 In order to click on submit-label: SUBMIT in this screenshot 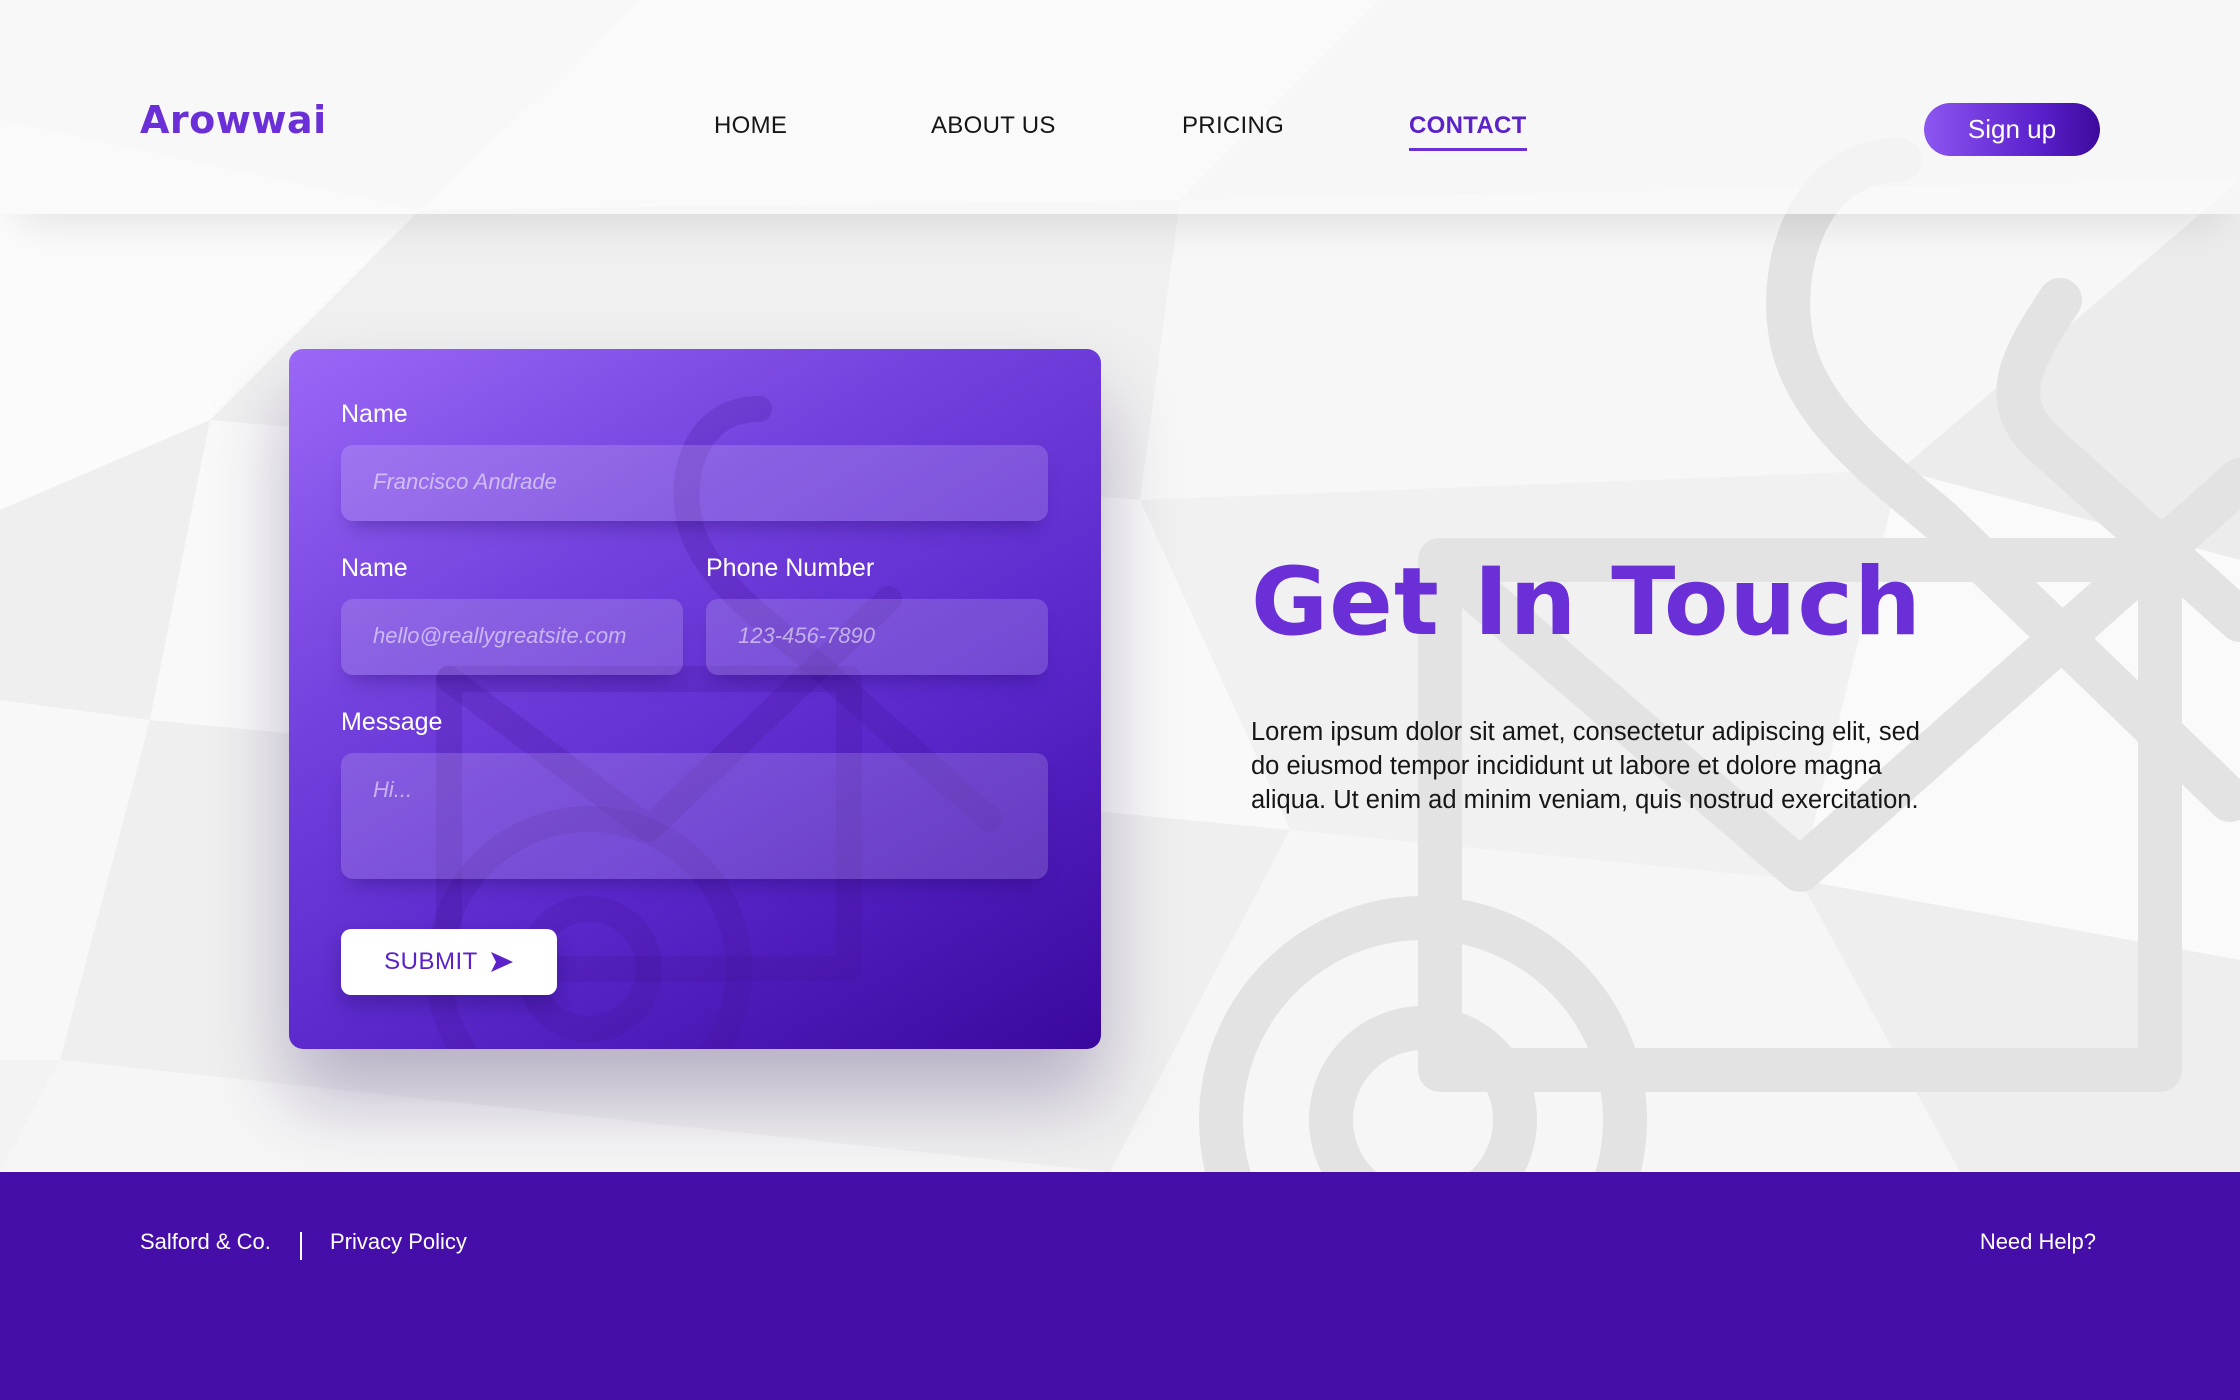, I will do `click(431, 961)`.